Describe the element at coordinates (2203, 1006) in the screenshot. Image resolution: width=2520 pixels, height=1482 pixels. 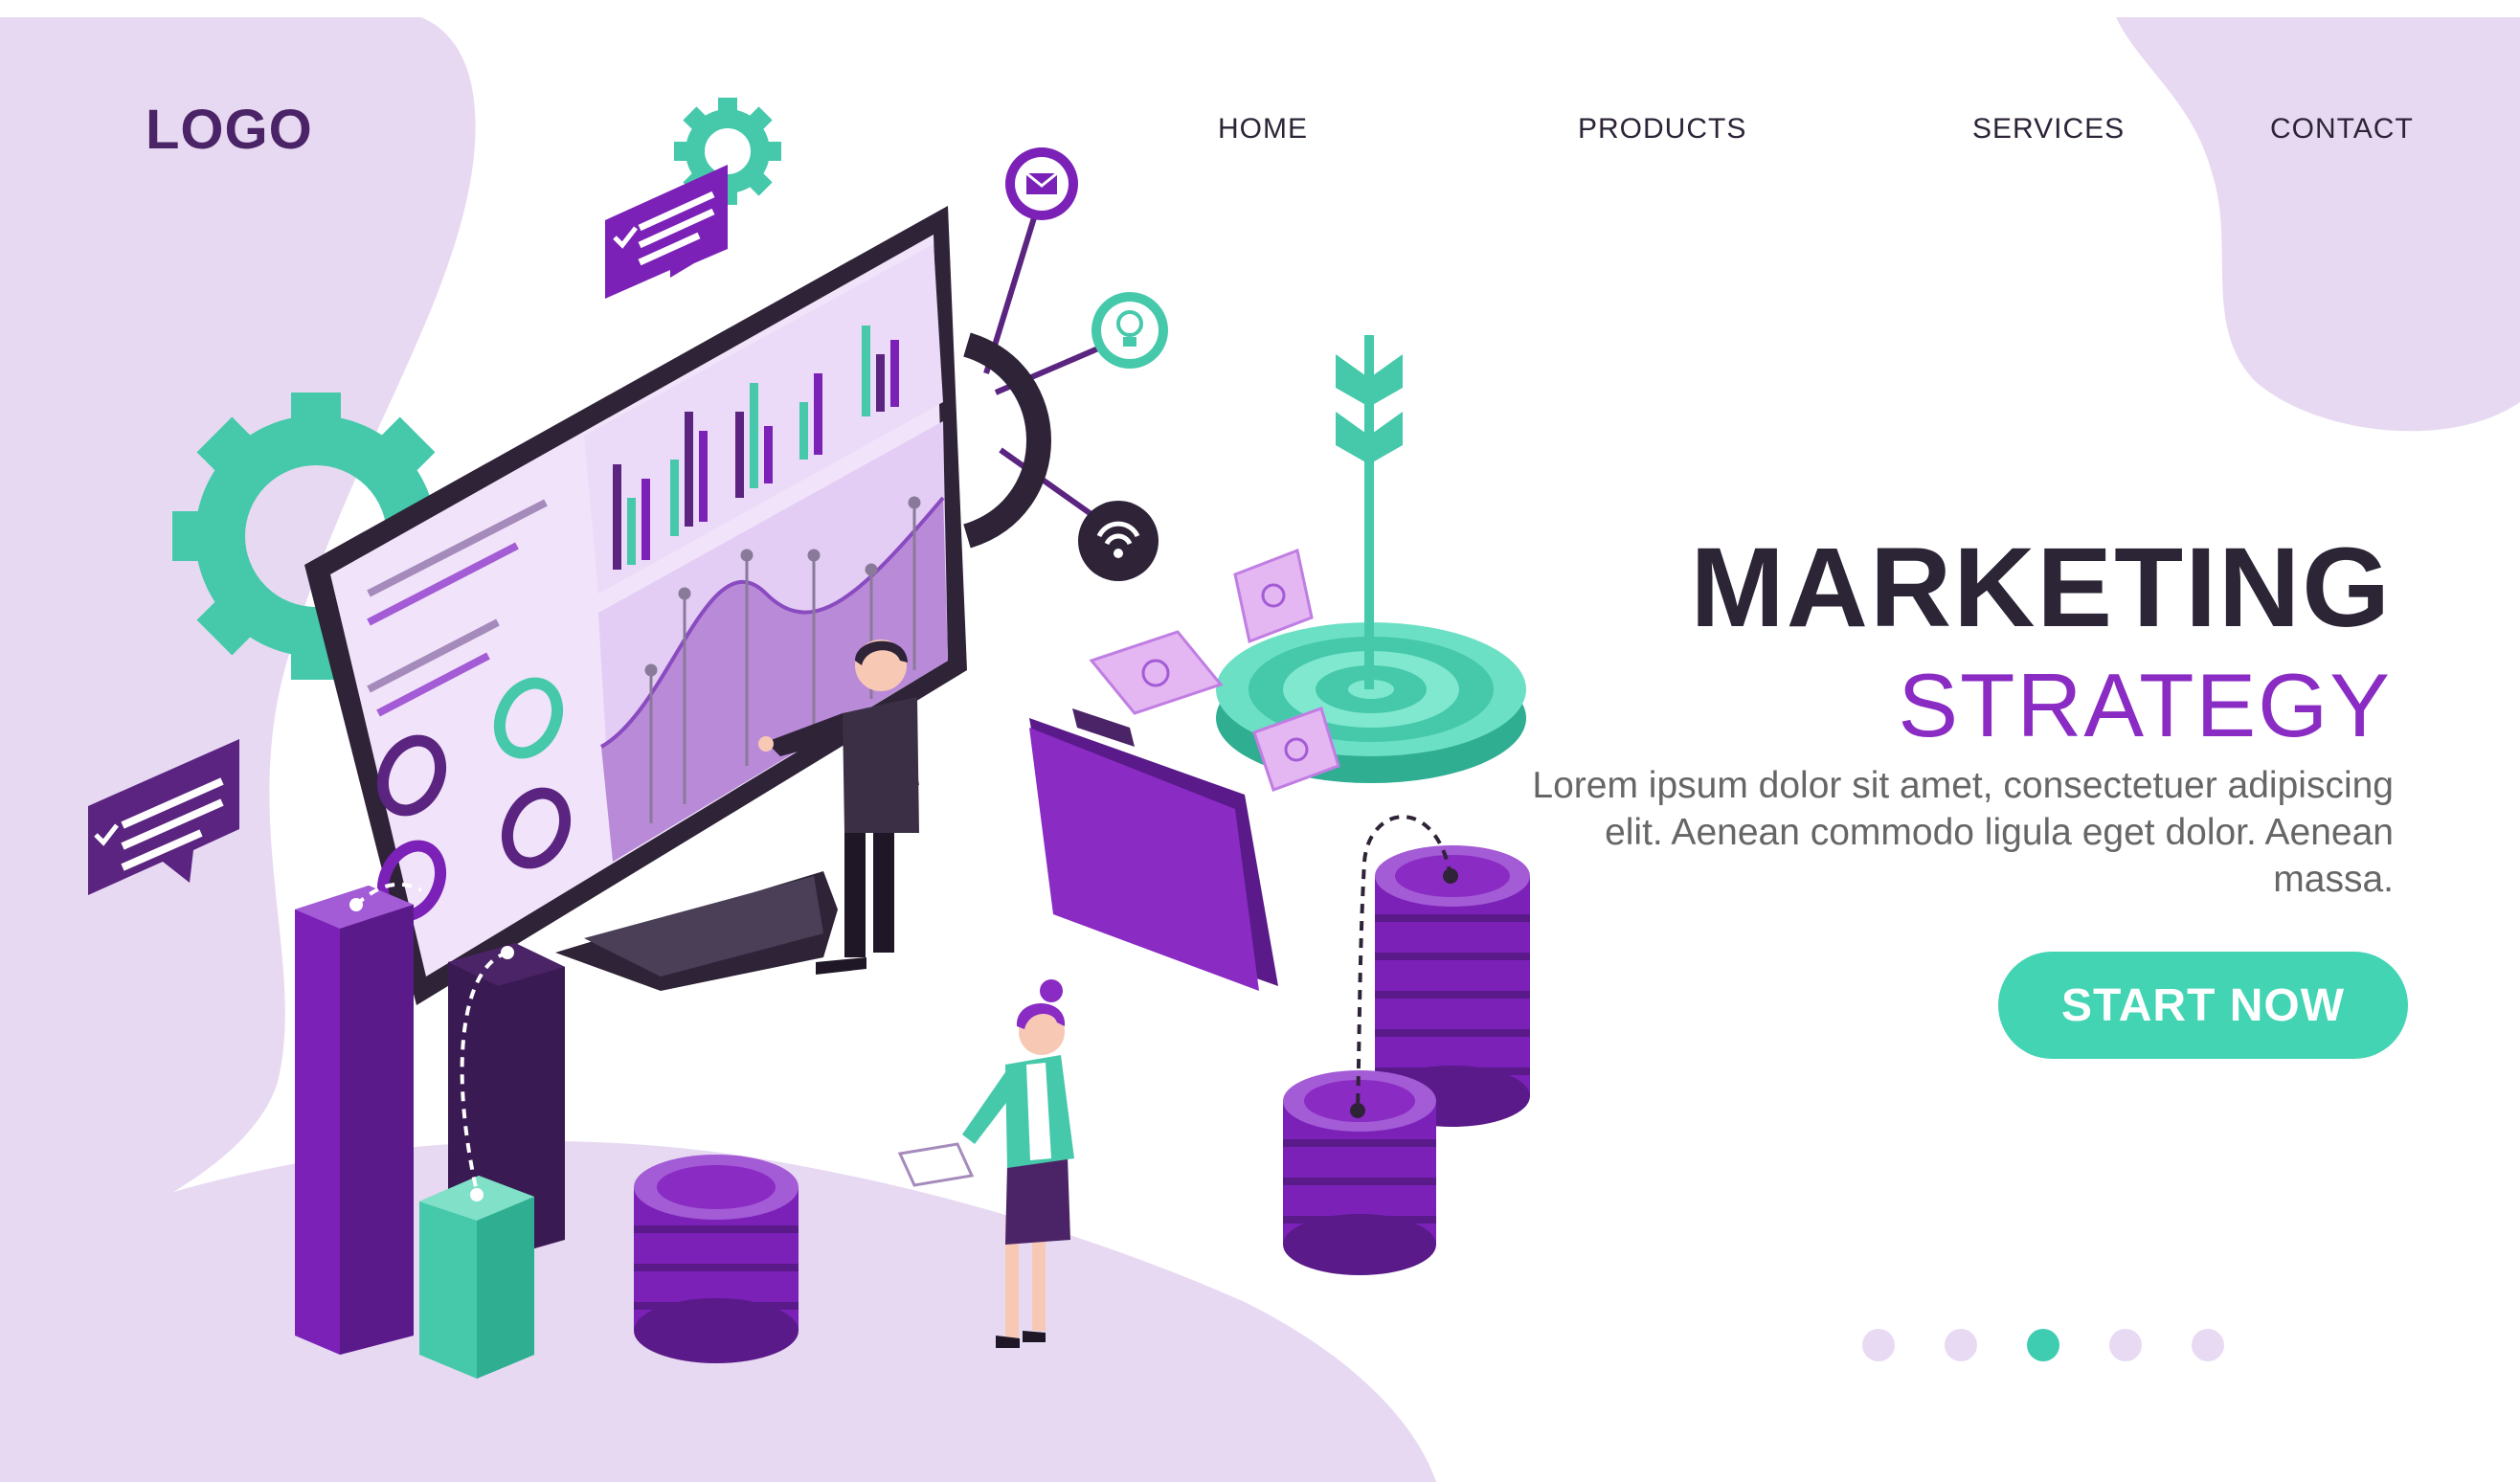
I see `start-now-button: START NOW` at that location.